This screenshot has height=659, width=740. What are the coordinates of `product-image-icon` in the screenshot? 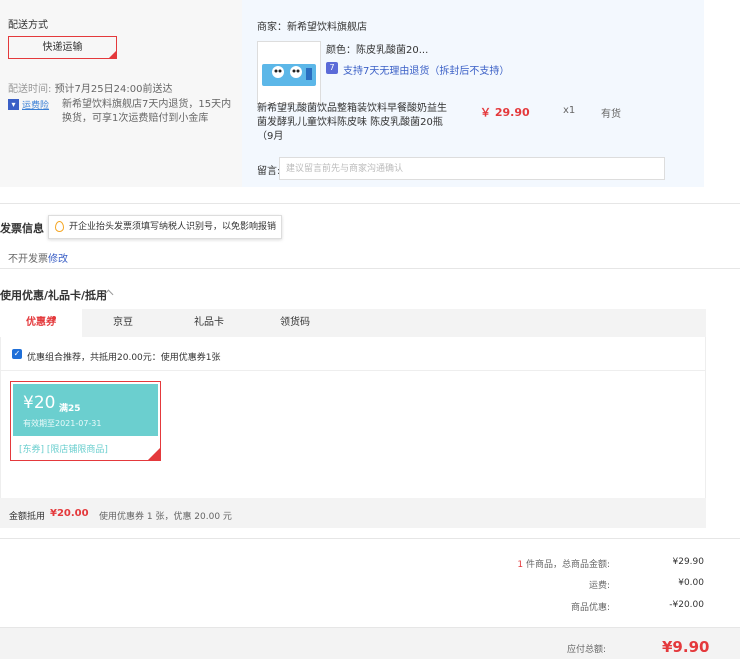 It's located at (289, 73).